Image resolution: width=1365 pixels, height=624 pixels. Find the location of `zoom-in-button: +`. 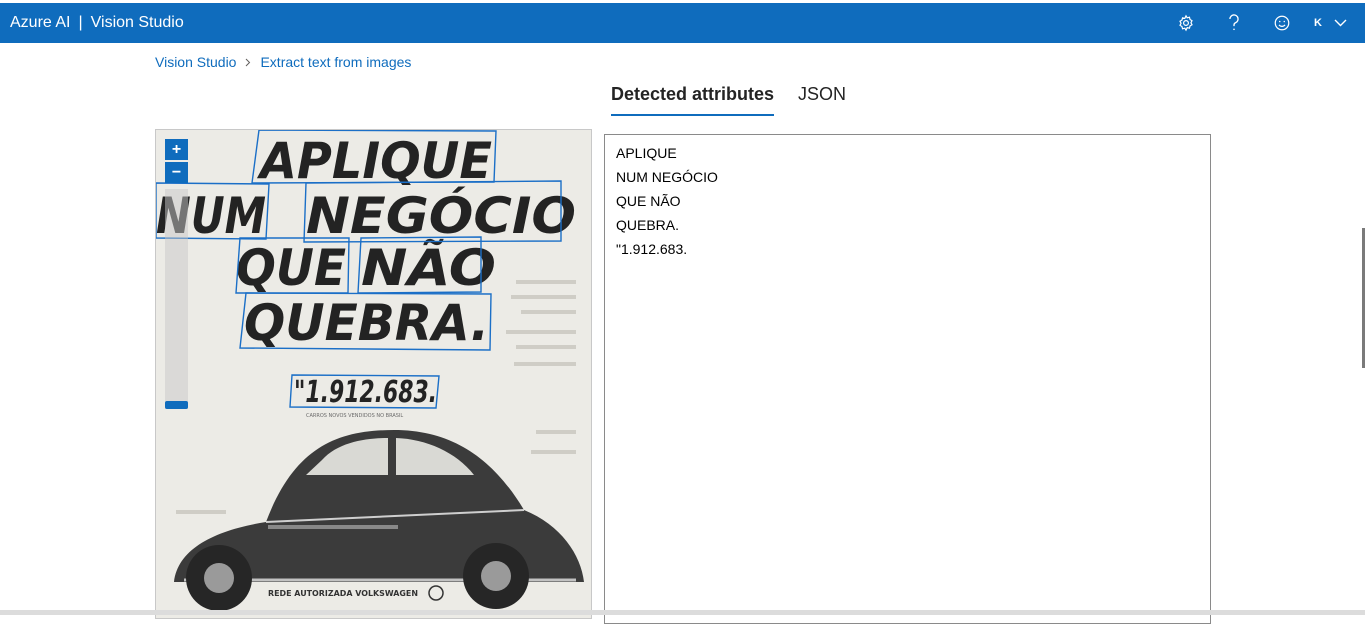

zoom-in-button: + is located at coordinates (176, 149).